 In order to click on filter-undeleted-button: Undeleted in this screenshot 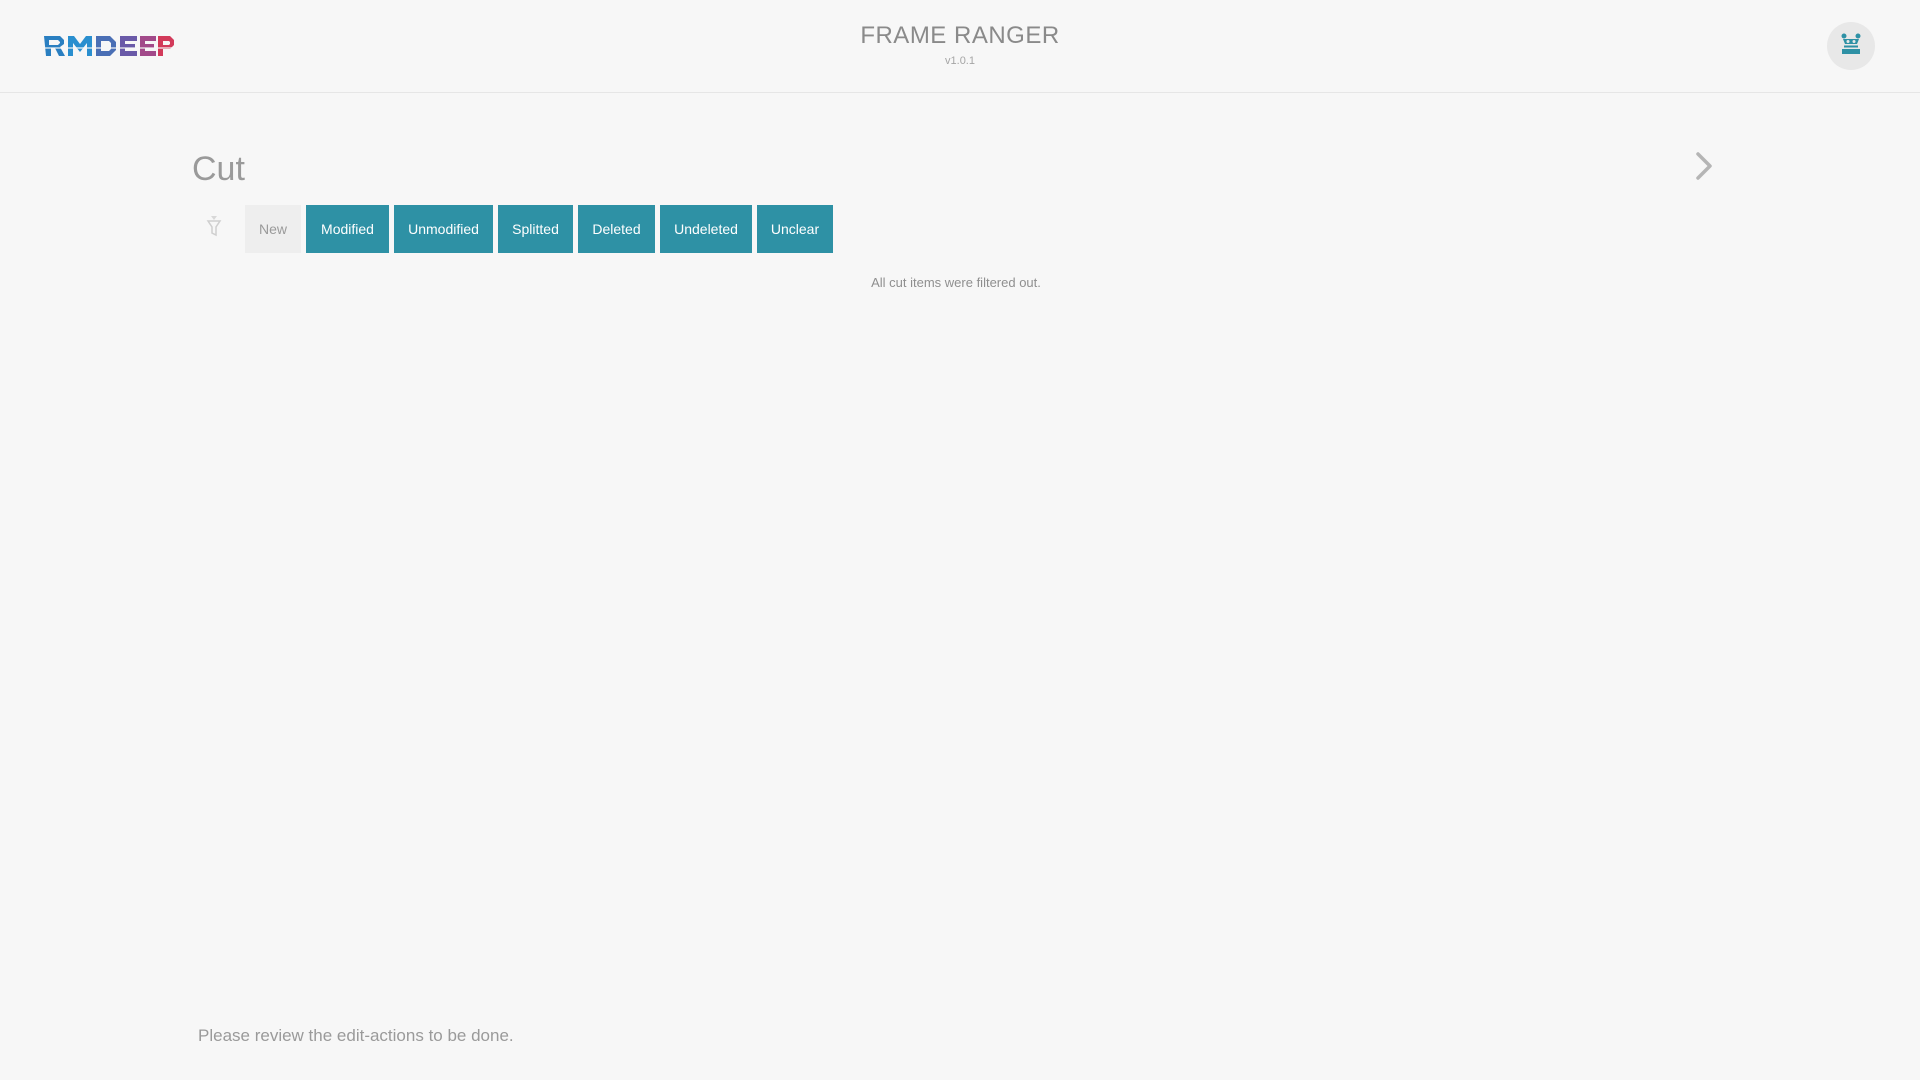, I will do `click(706, 229)`.